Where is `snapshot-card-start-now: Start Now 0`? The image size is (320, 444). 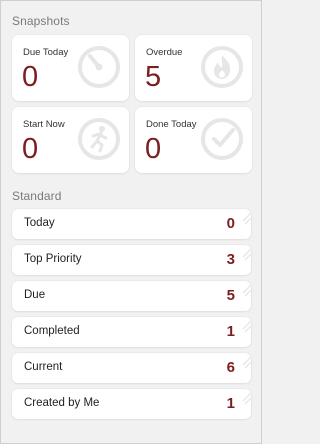 snapshot-card-start-now: Start Now 0 is located at coordinates (70, 140).